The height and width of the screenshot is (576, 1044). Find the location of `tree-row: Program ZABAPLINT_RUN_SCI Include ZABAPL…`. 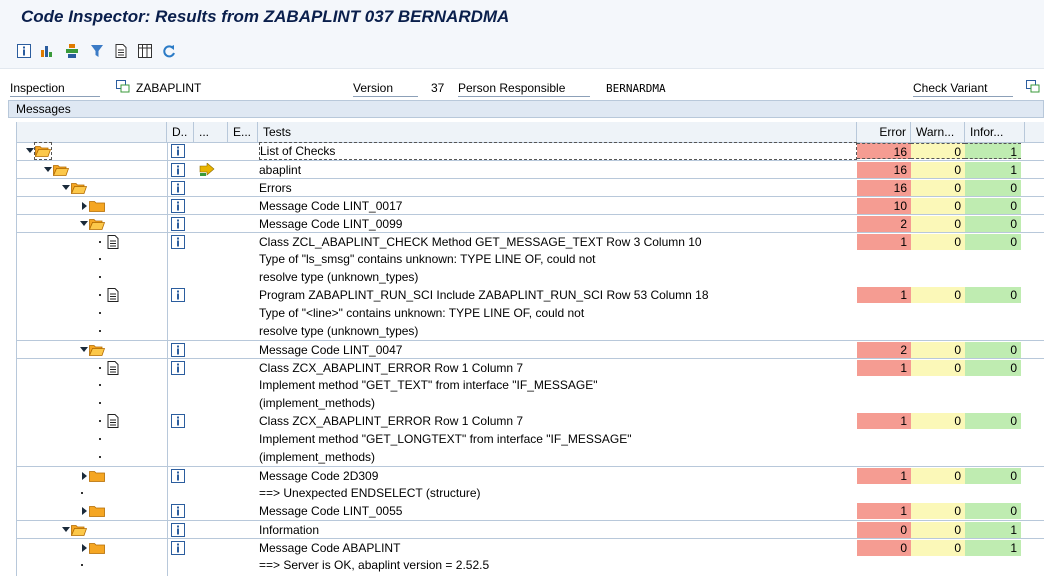

tree-row: Program ZABAPLINT_RUN_SCI Include ZABAPL… is located at coordinates (530, 295).